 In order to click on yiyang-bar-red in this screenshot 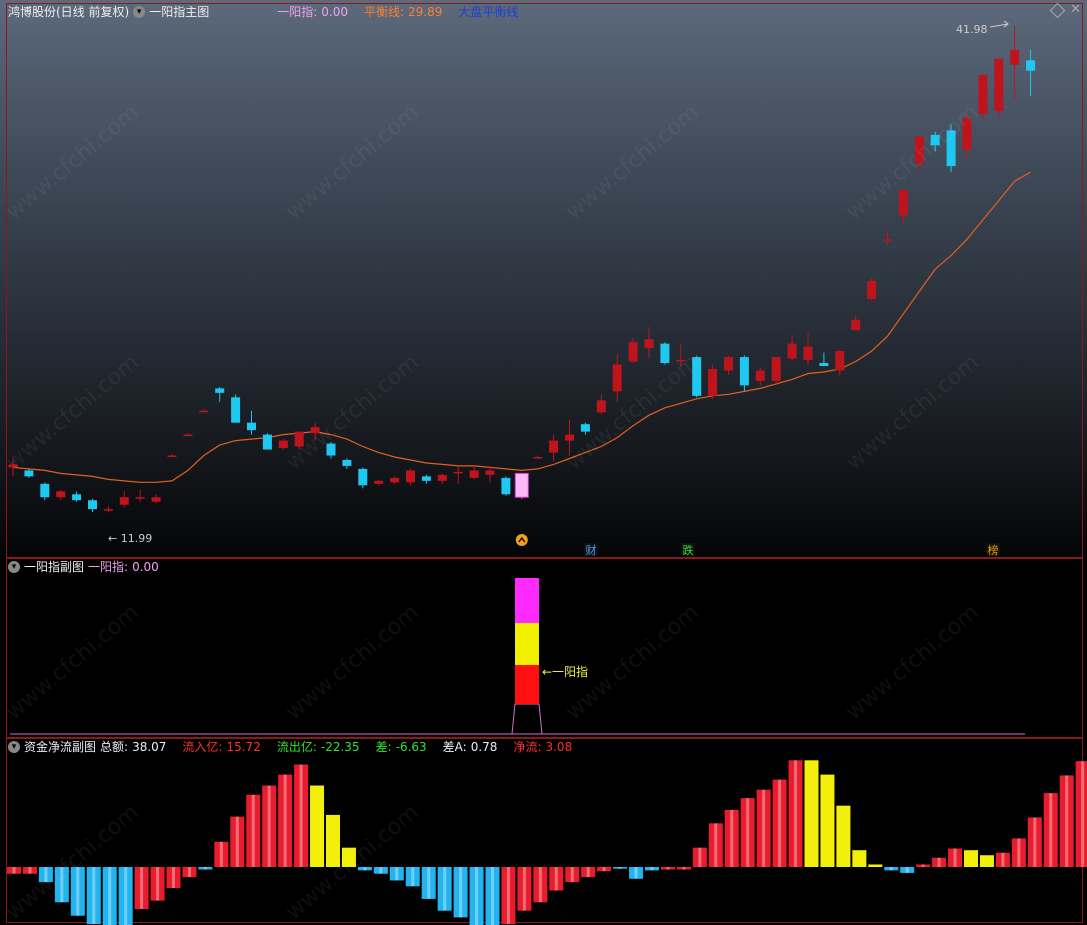, I will do `click(527, 684)`.